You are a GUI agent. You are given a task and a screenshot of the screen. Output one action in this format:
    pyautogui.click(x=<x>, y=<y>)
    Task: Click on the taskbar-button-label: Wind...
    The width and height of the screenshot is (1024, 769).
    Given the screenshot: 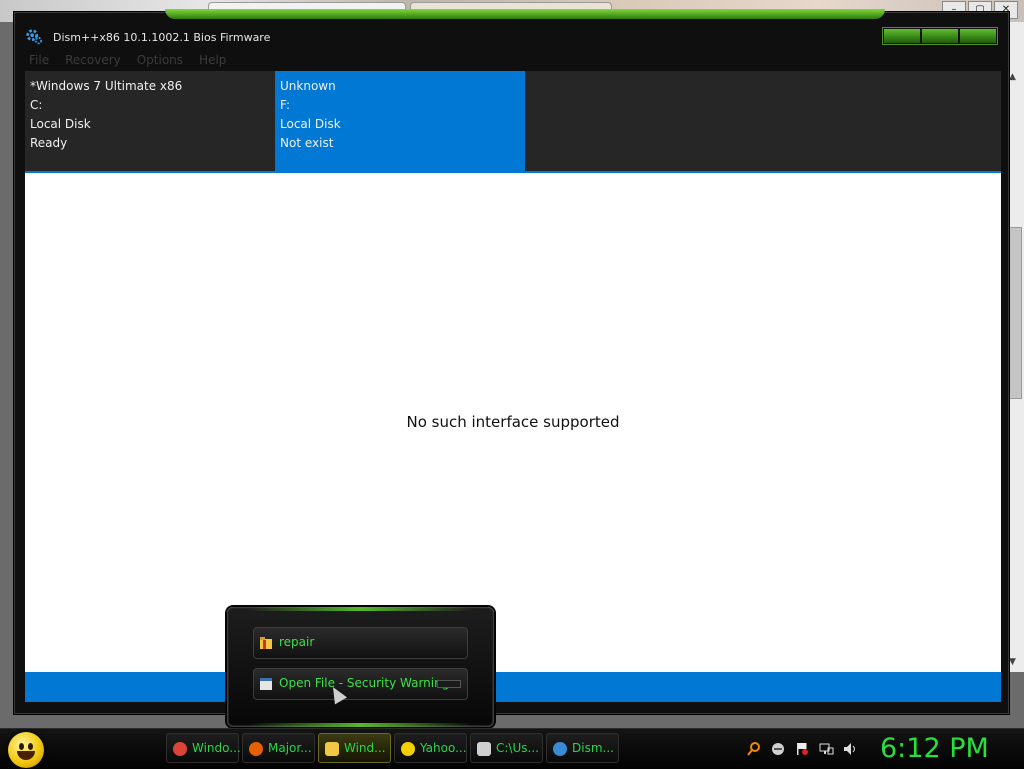 What is the action you would take?
    pyautogui.click(x=365, y=748)
    